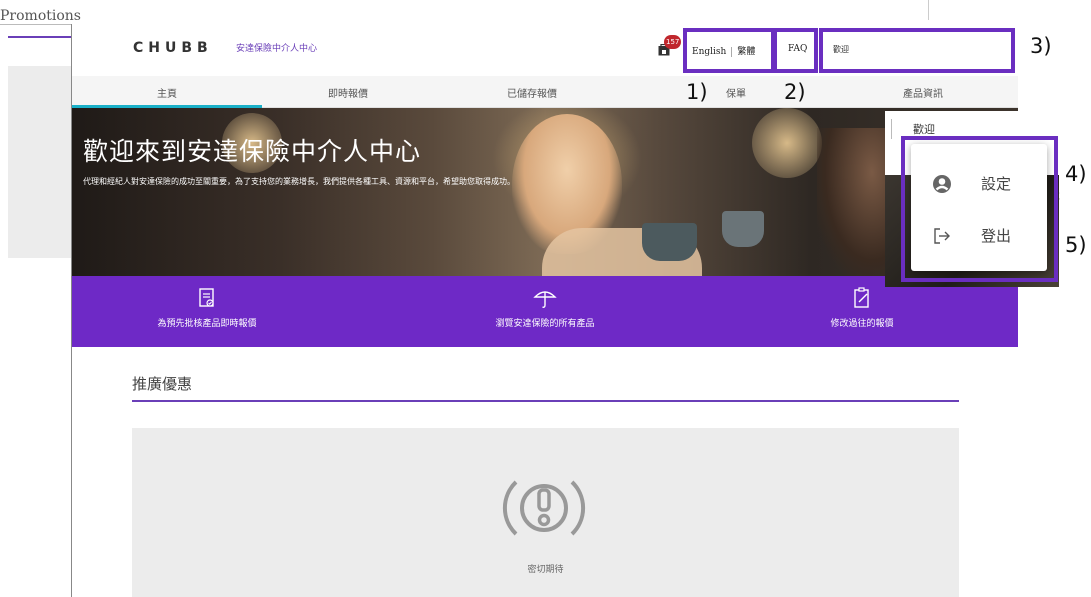 This screenshot has width=1091, height=597. I want to click on hero-photo-light, so click(787, 143).